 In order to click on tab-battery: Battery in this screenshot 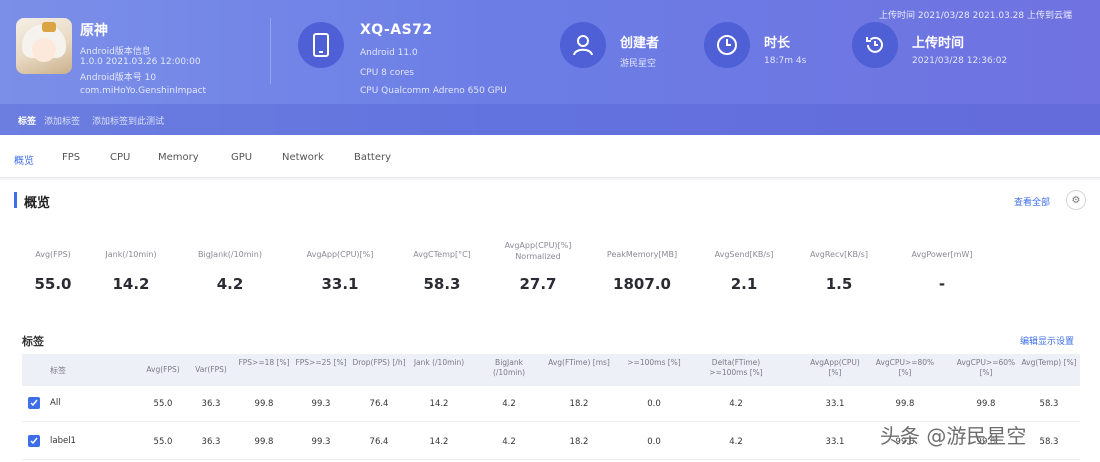, I will do `click(372, 157)`.